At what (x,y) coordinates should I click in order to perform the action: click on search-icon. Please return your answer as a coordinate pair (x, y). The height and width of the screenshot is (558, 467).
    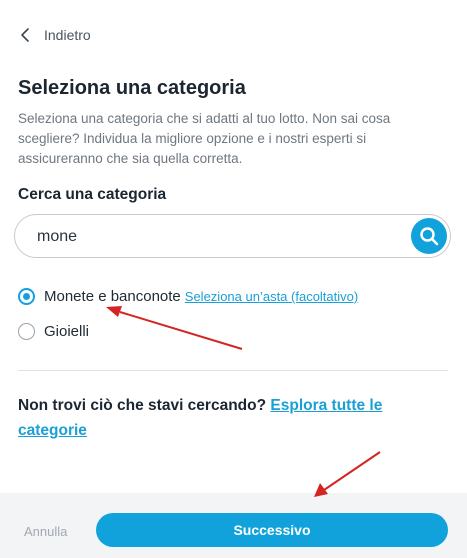
    Looking at the image, I should click on (429, 236).